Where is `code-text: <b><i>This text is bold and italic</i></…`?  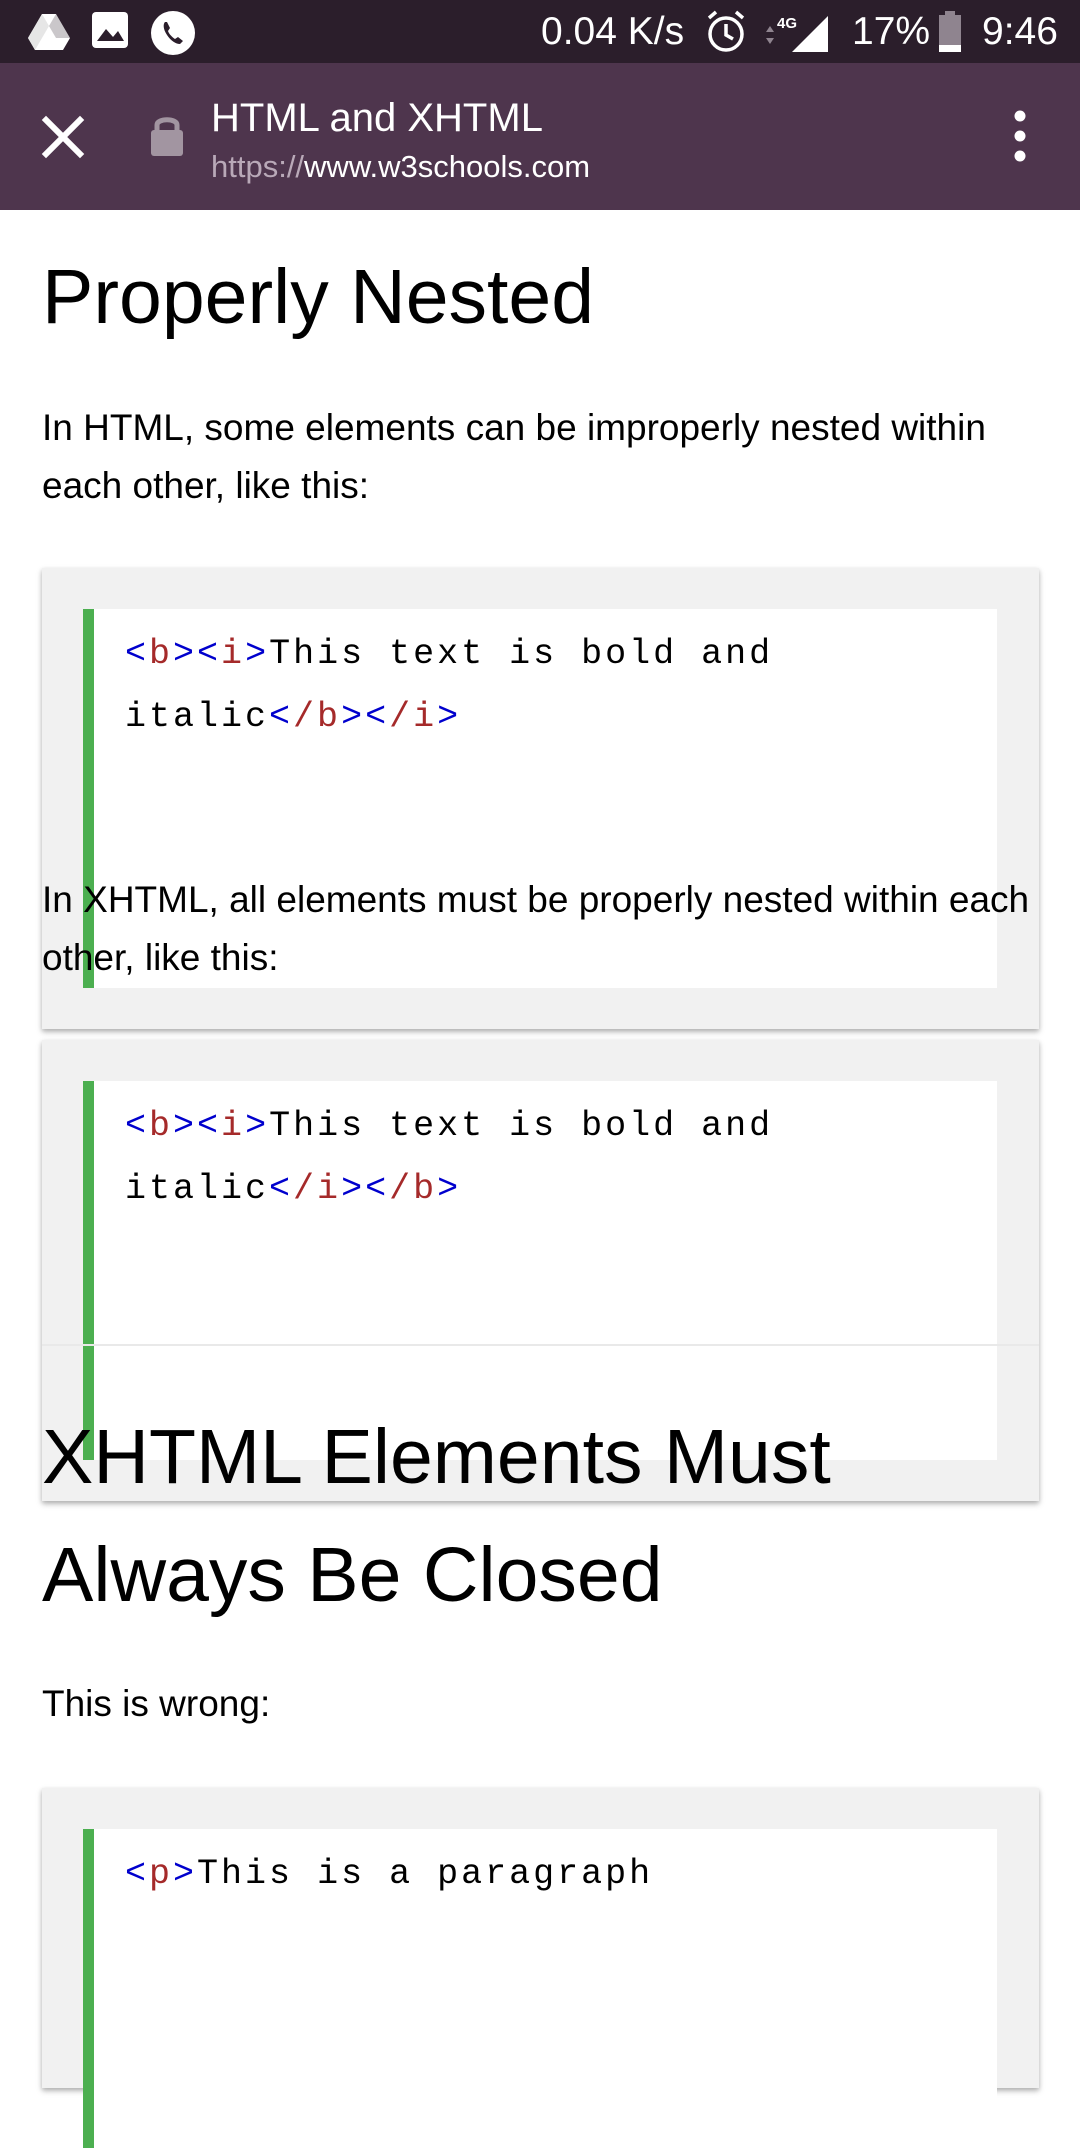 code-text: <b><i>This text is bold and italic</i></… is located at coordinates (556, 1158).